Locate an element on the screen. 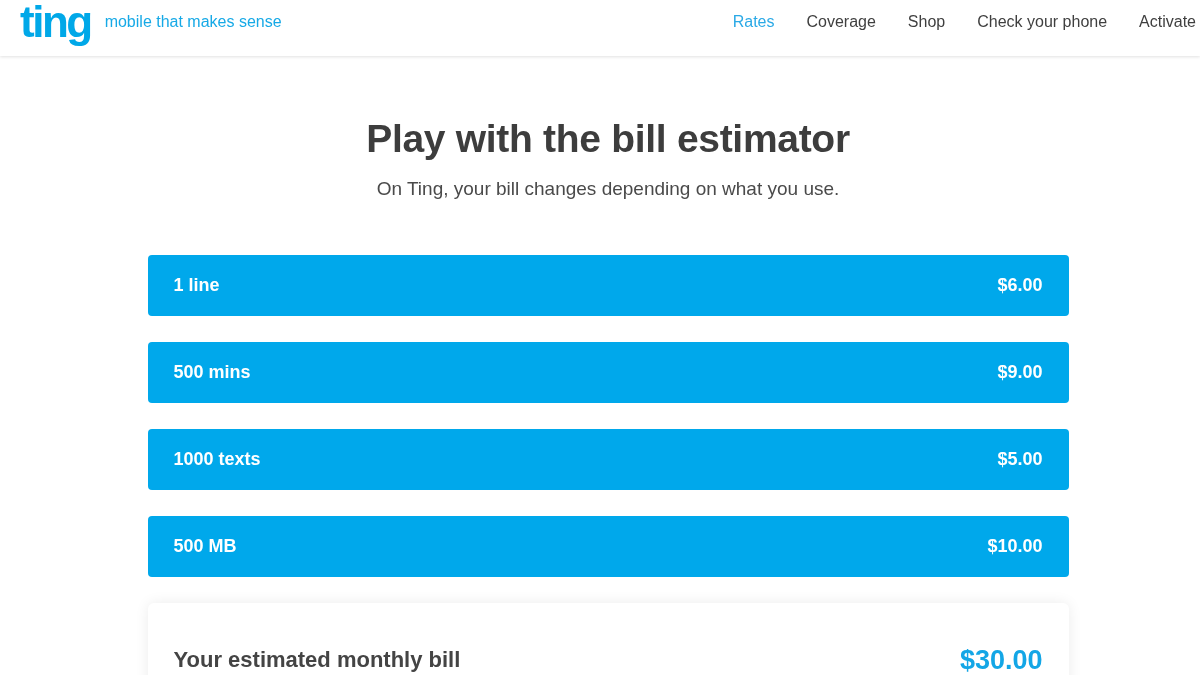 The image size is (1200, 675). estimator-bar: 1 line $6.00 is located at coordinates (608, 285).